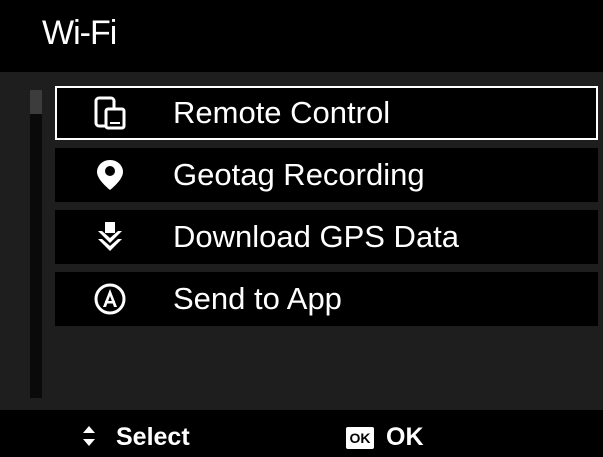  What do you see at coordinates (301, 433) in the screenshot?
I see `footer-hint-bar: Select OK OK` at bounding box center [301, 433].